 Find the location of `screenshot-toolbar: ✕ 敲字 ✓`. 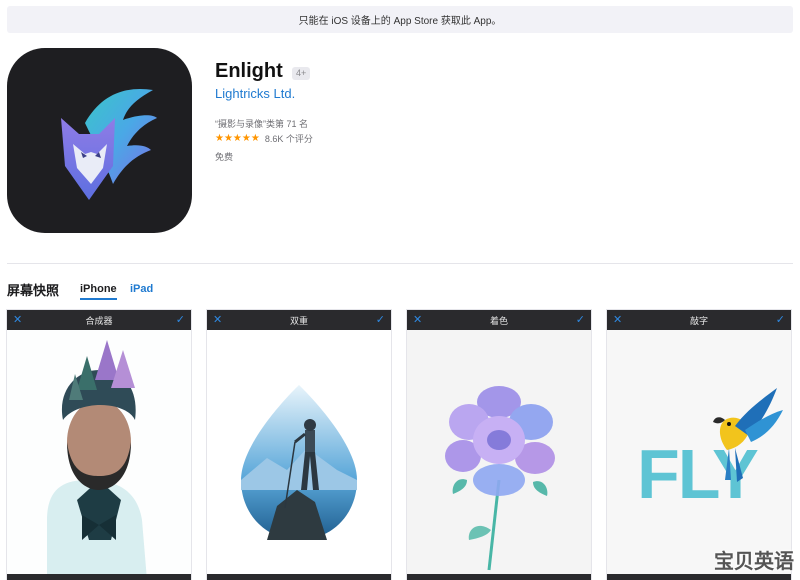

screenshot-toolbar: ✕ 敲字 ✓ is located at coordinates (699, 320).